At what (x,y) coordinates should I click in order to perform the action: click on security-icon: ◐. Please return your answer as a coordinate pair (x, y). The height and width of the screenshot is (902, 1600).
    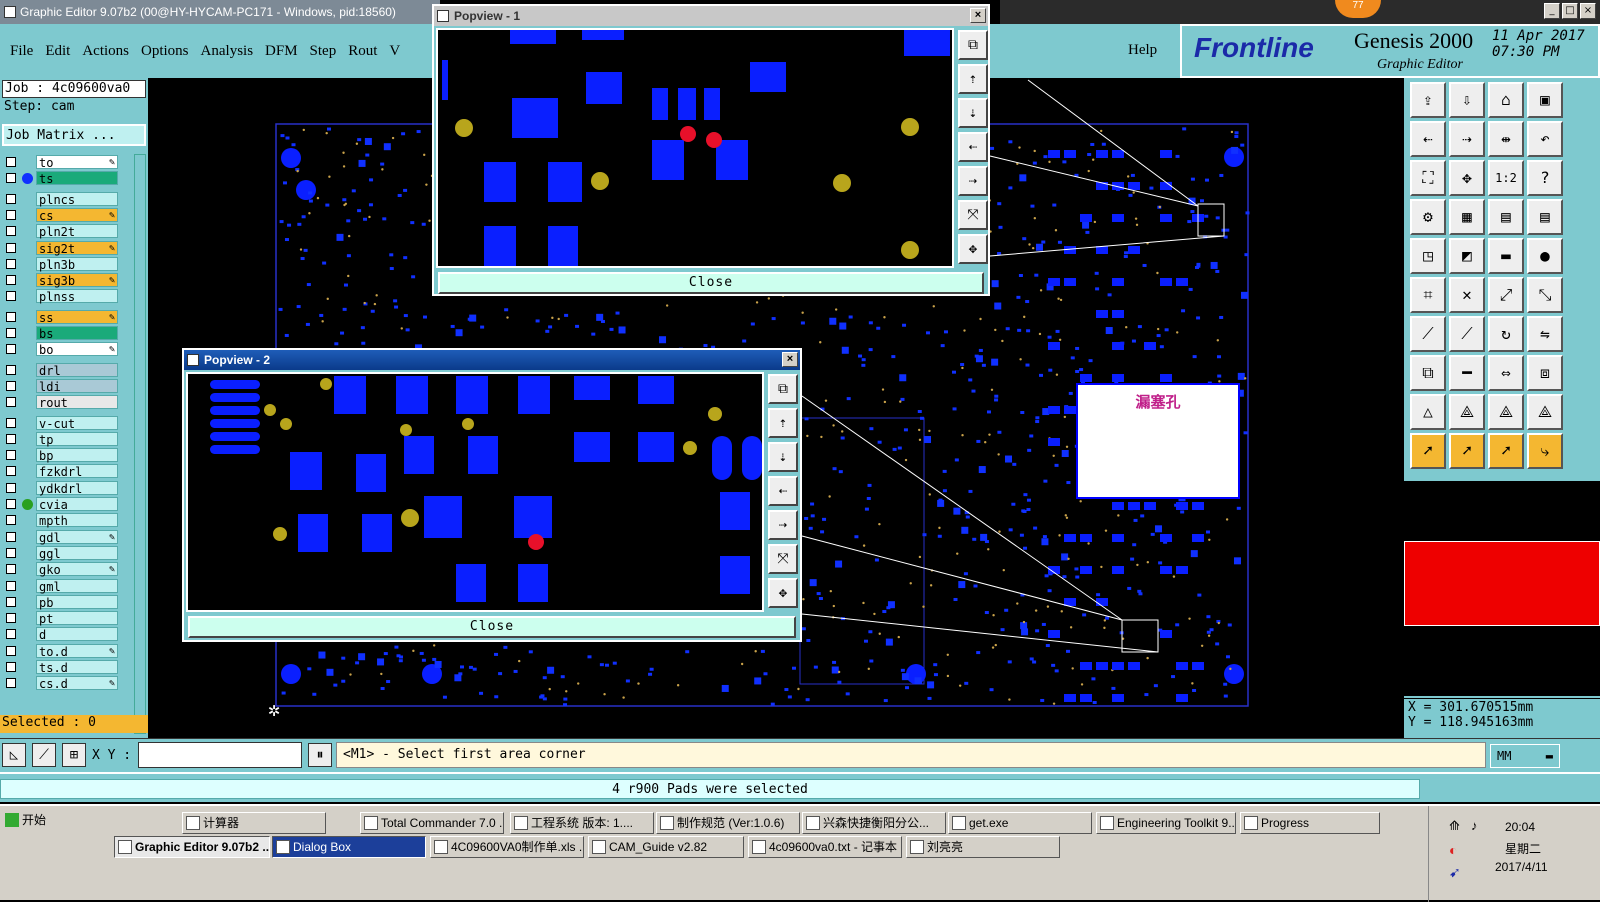
    Looking at the image, I should click on (1453, 850).